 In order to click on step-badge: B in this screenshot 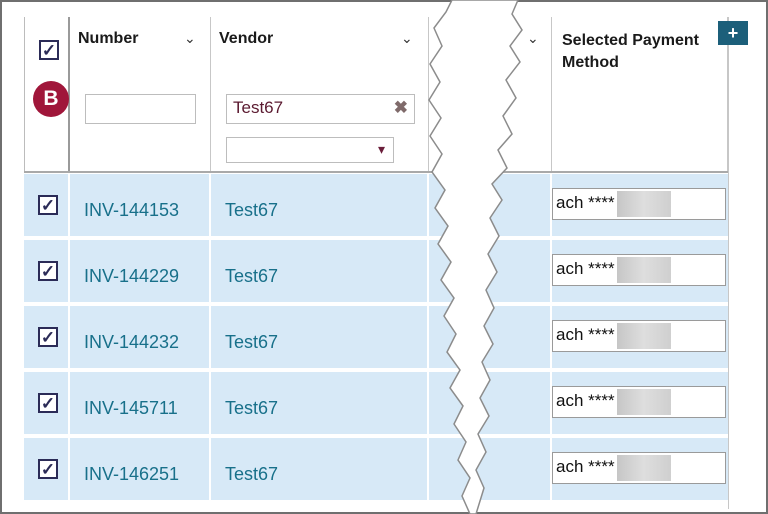, I will do `click(51, 99)`.